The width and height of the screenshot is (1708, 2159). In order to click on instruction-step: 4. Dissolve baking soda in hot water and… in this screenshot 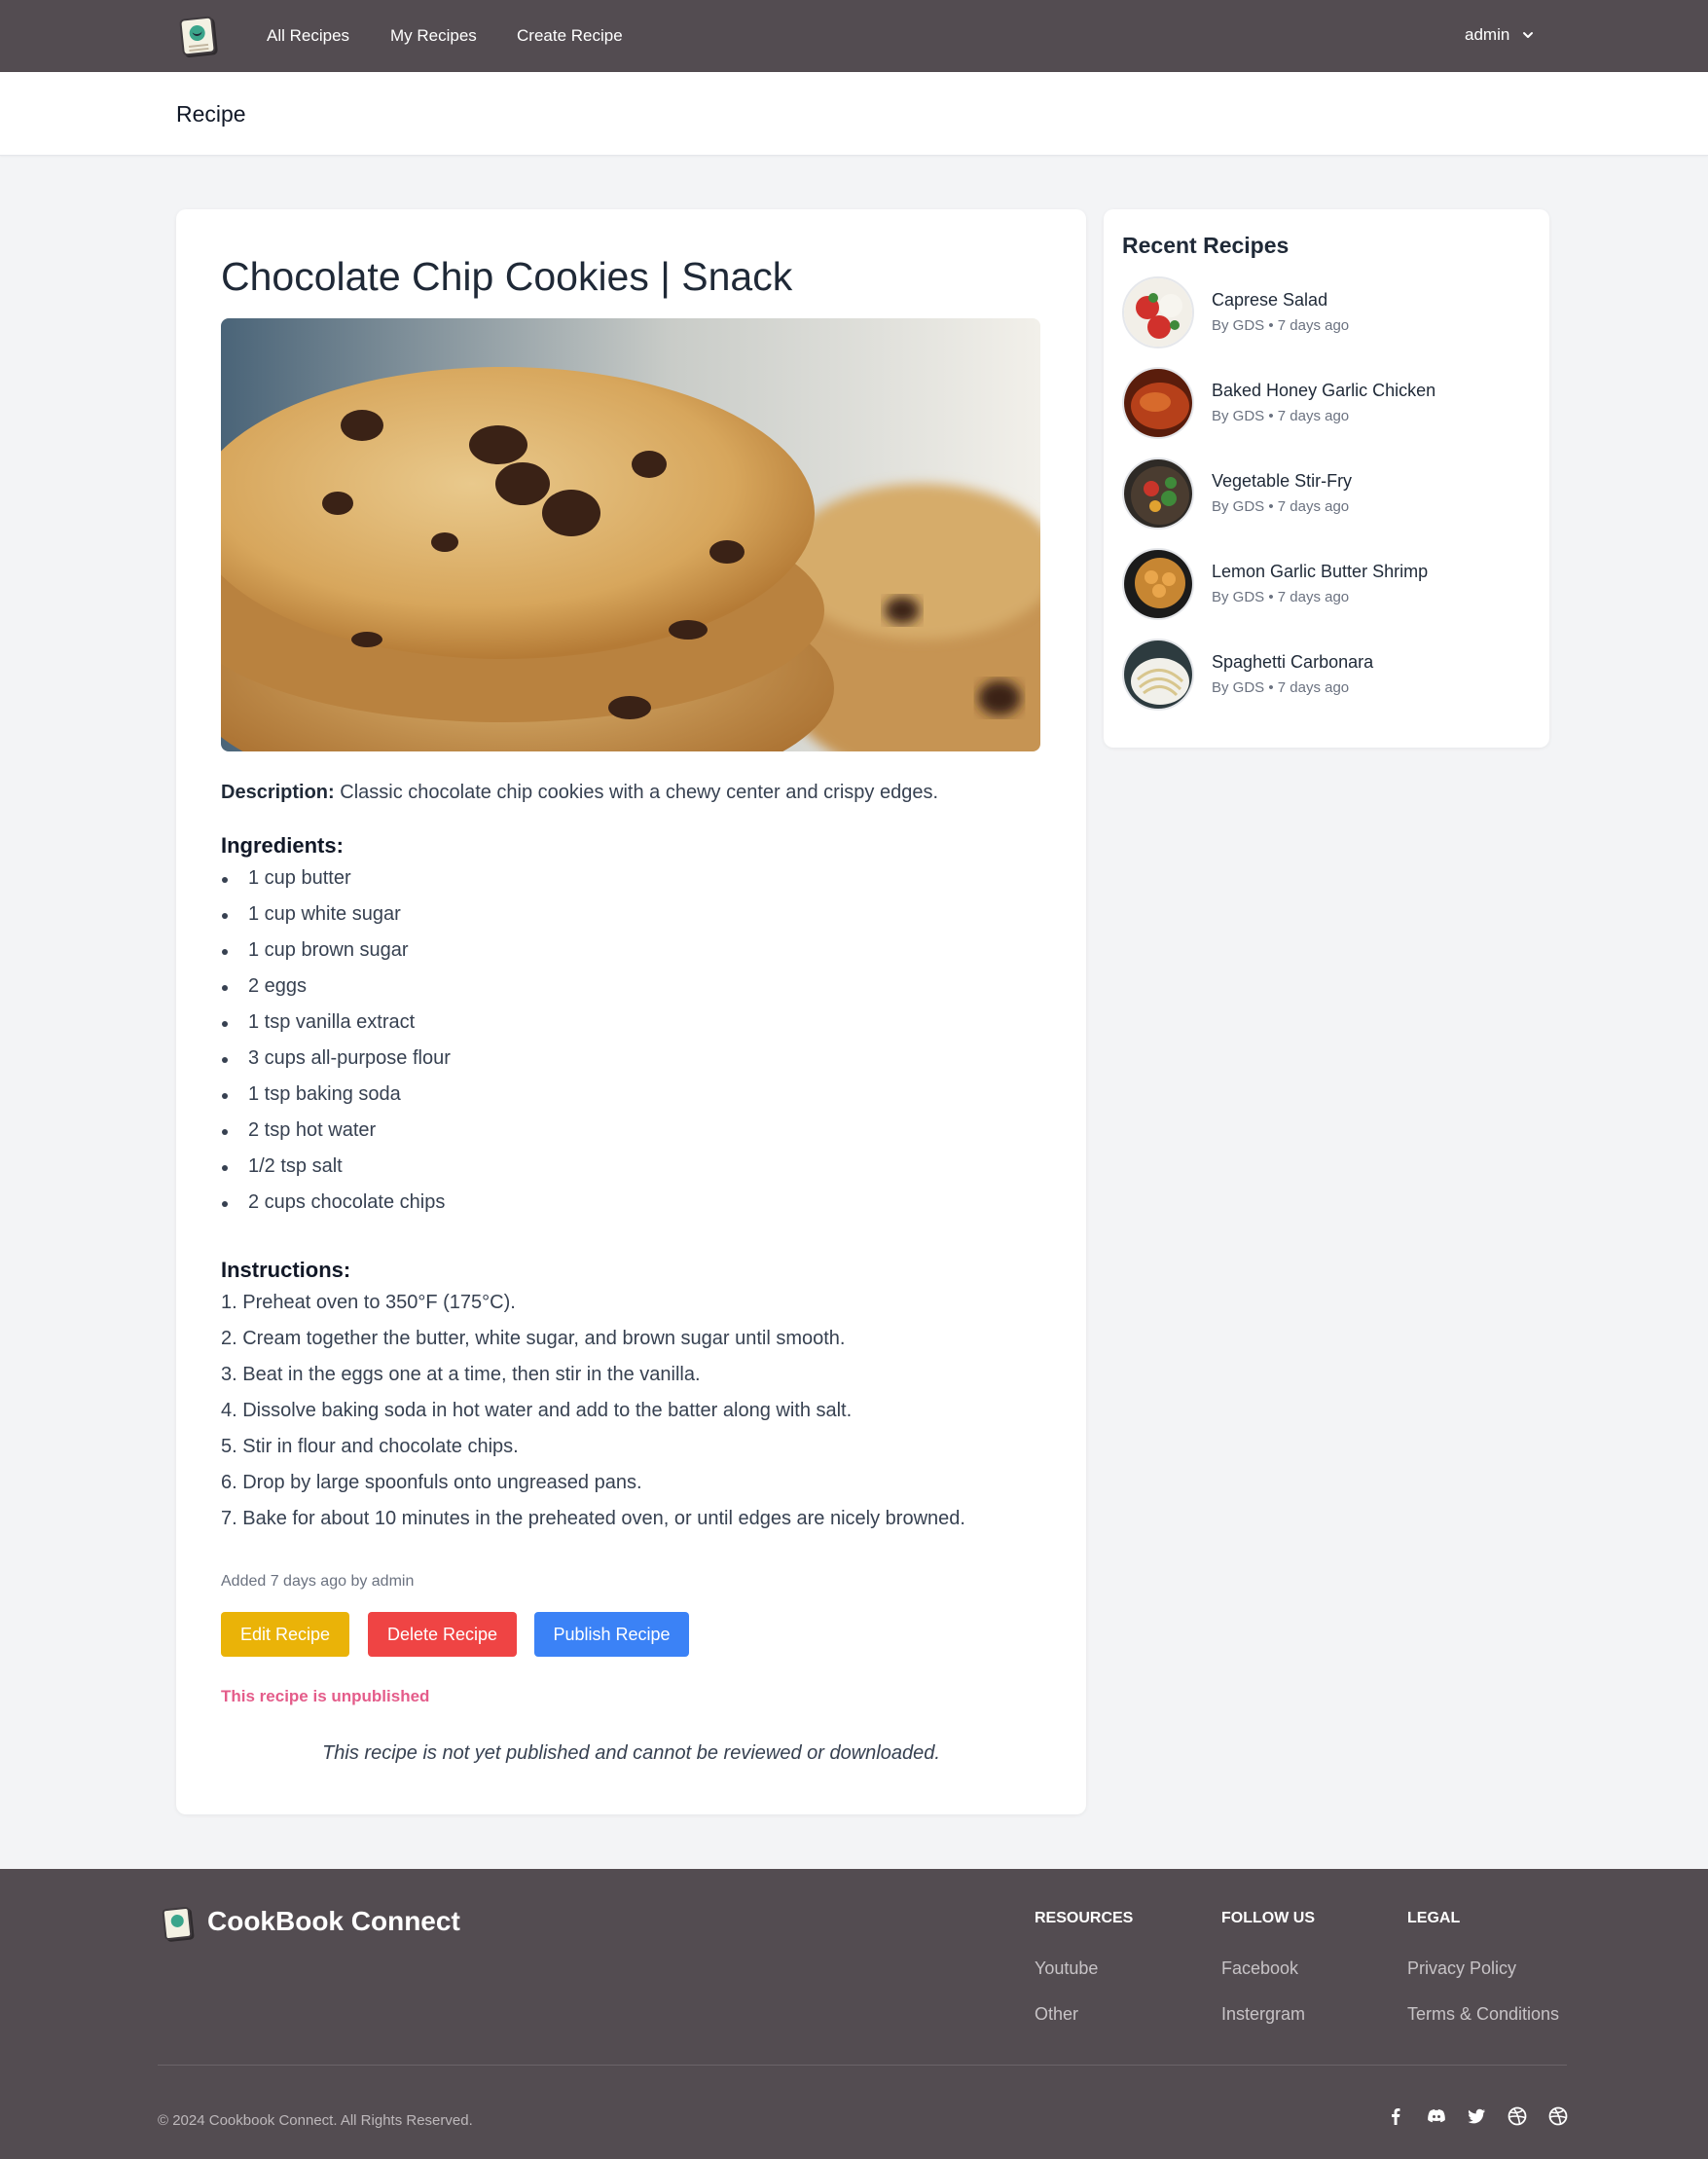, I will do `click(537, 1411)`.